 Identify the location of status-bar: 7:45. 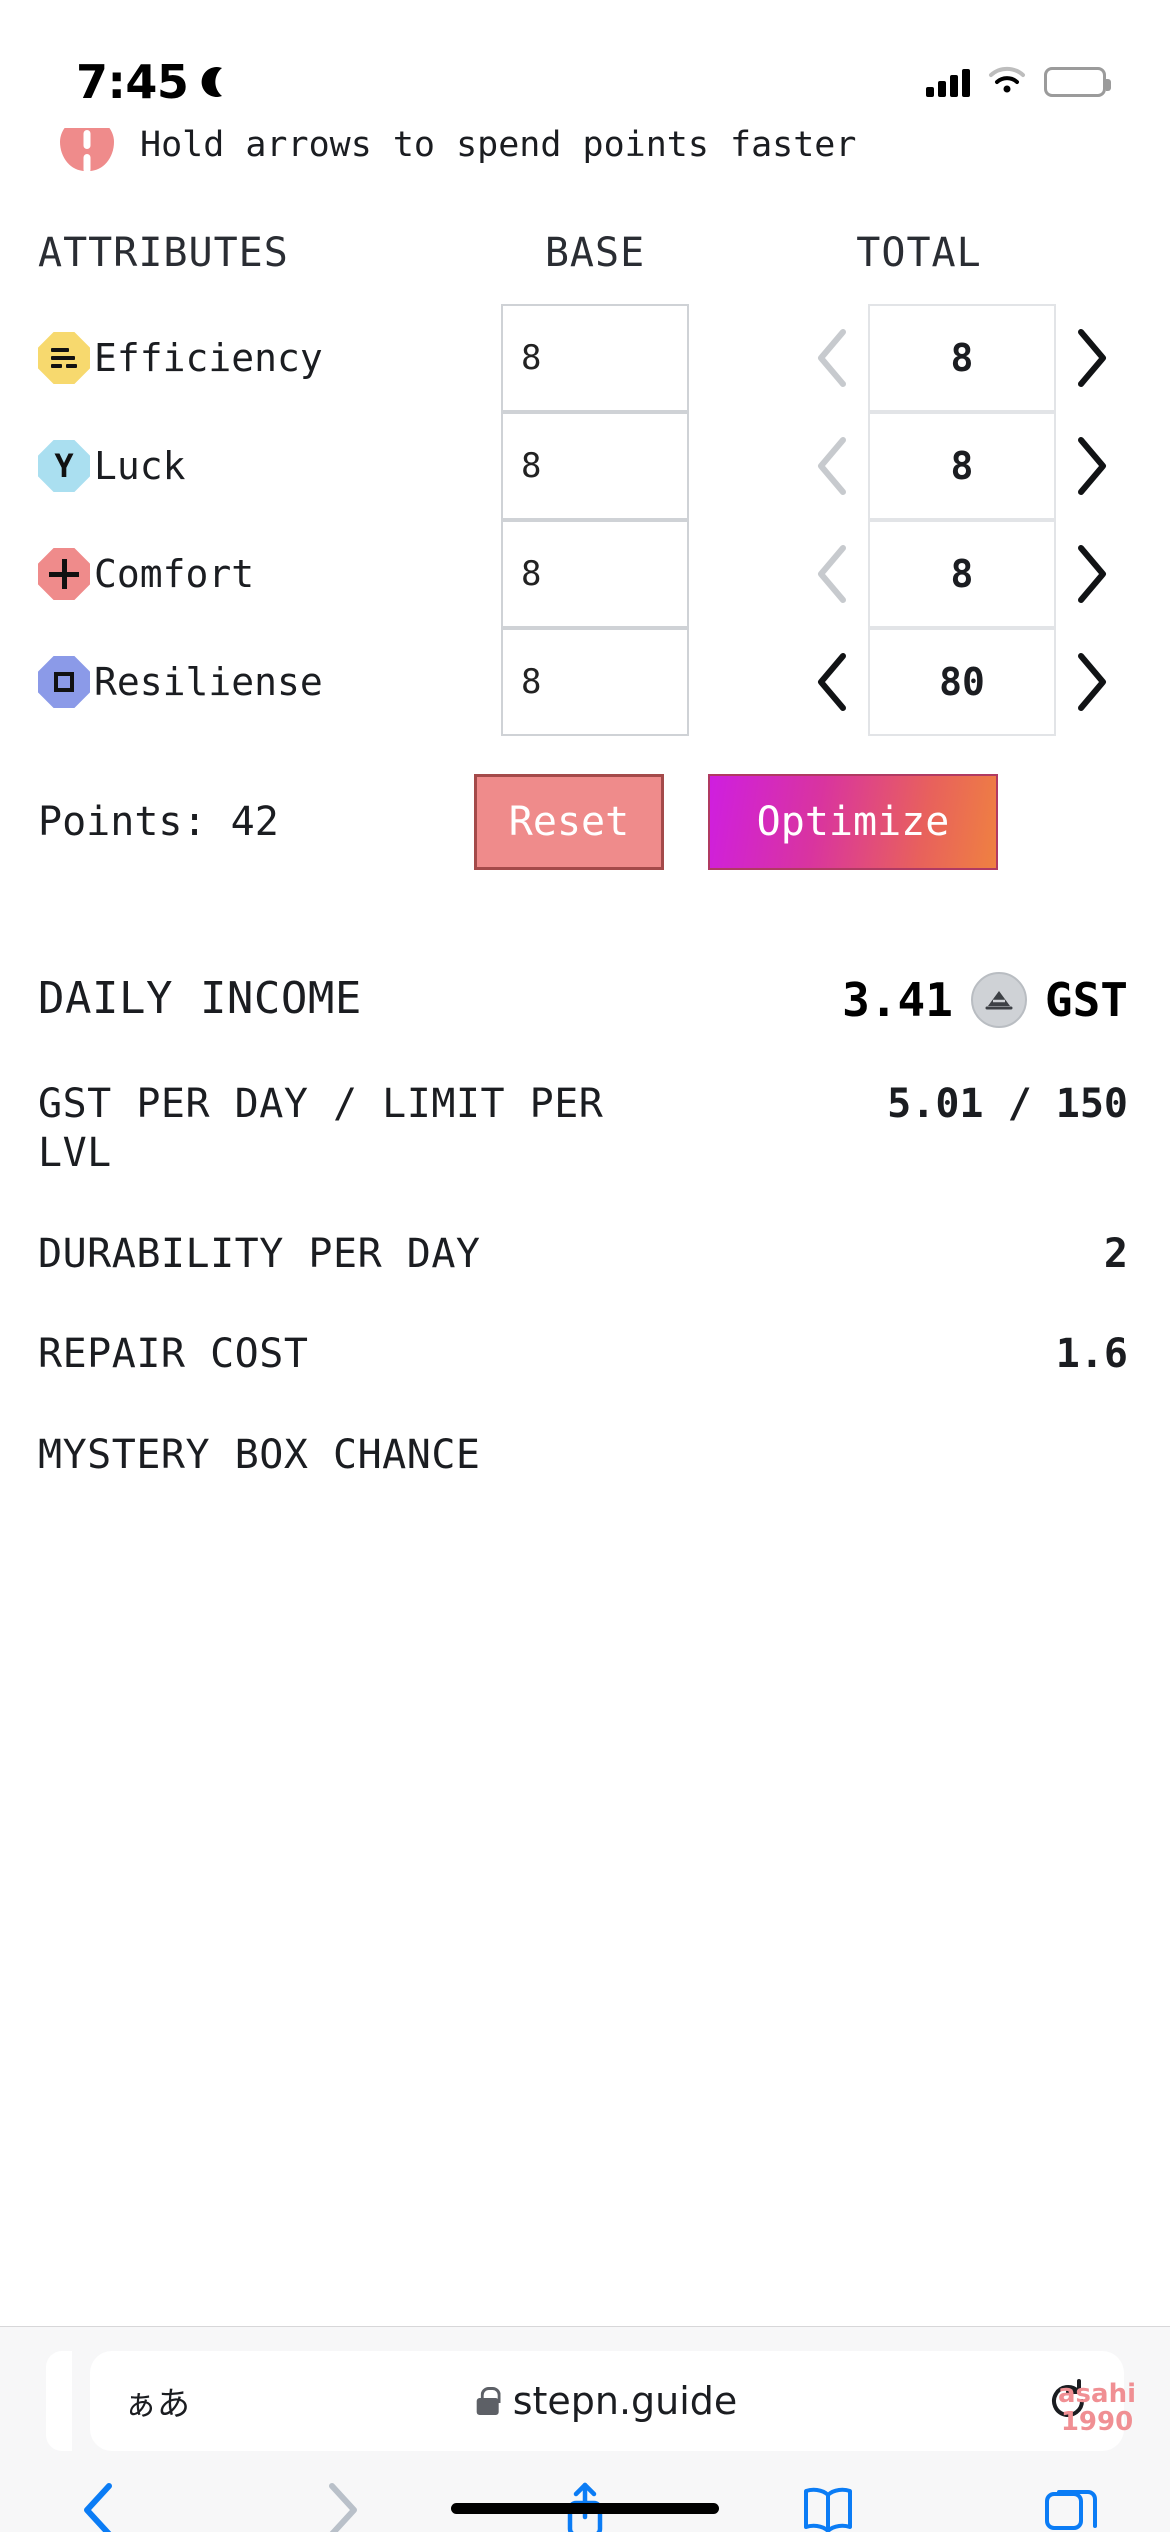
(585, 64).